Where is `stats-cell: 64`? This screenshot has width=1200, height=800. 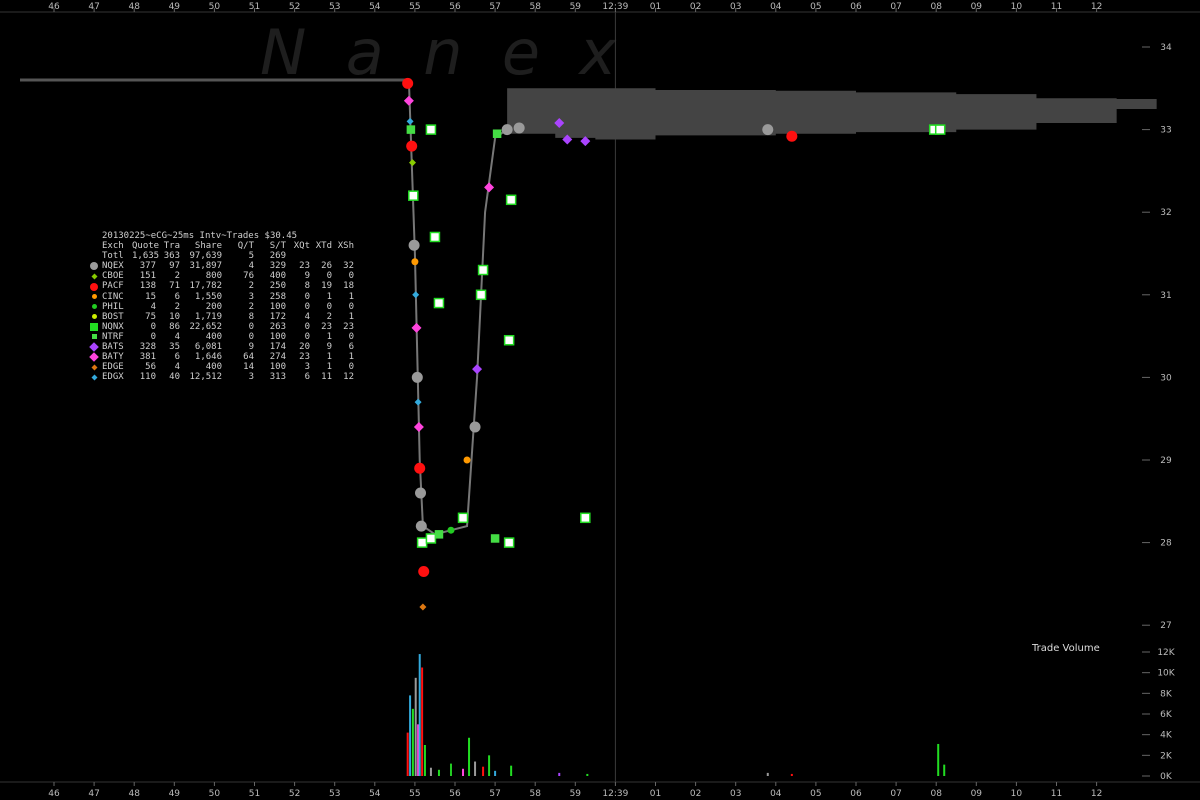
stats-cell: 64 is located at coordinates (248, 357).